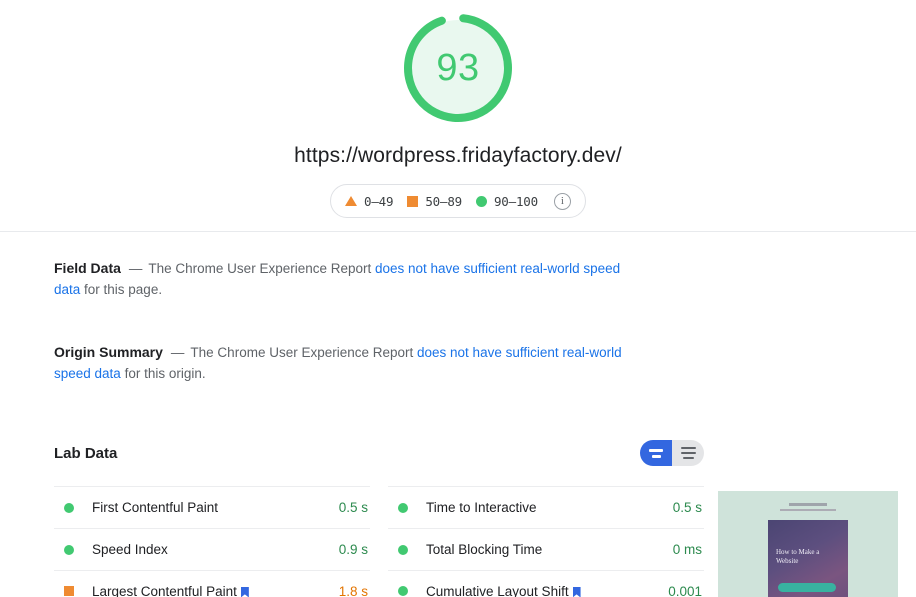 This screenshot has width=916, height=597. Describe the element at coordinates (135, 268) in the screenshot. I see `field-data-dash: —` at that location.